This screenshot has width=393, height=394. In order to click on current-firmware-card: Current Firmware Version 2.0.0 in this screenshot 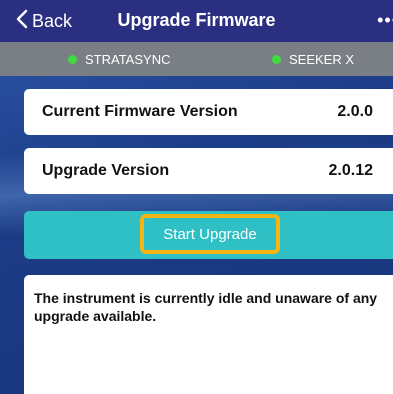, I will do `click(208, 112)`.